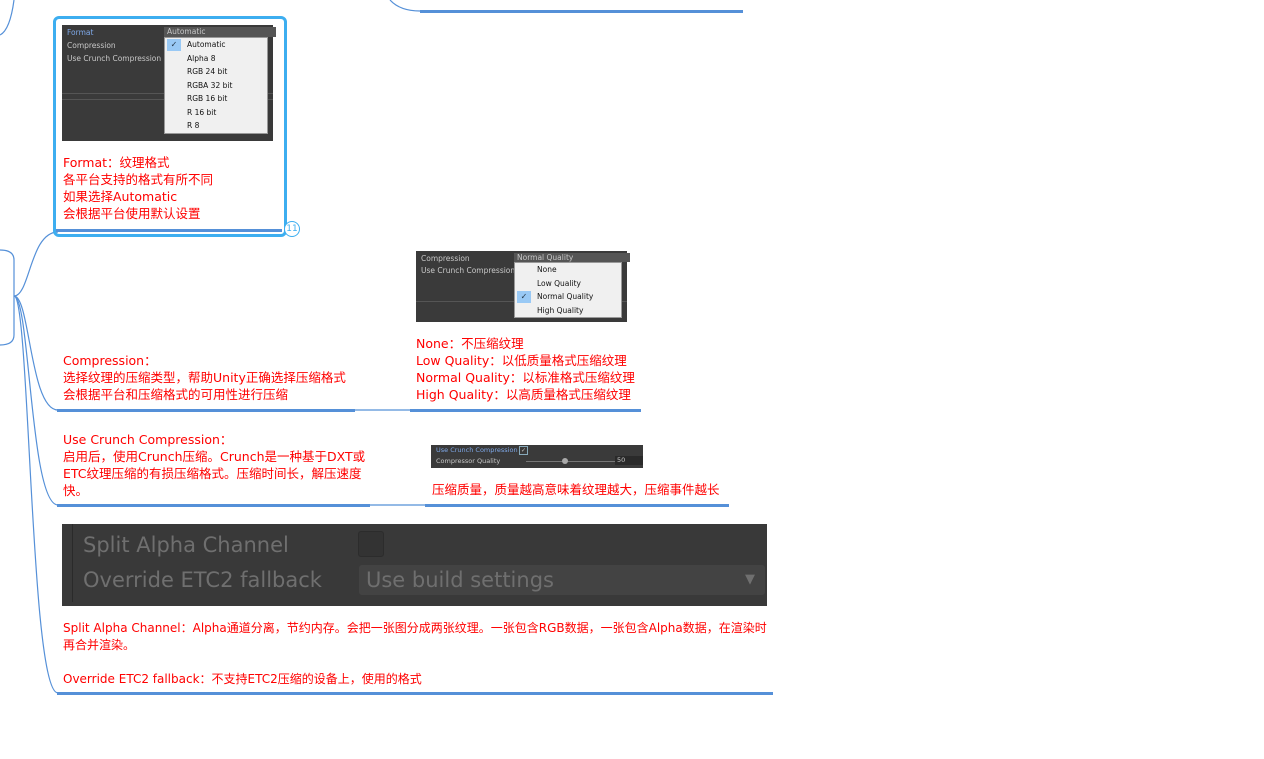 This screenshot has height=759, width=1264. I want to click on format-underline, so click(169, 230).